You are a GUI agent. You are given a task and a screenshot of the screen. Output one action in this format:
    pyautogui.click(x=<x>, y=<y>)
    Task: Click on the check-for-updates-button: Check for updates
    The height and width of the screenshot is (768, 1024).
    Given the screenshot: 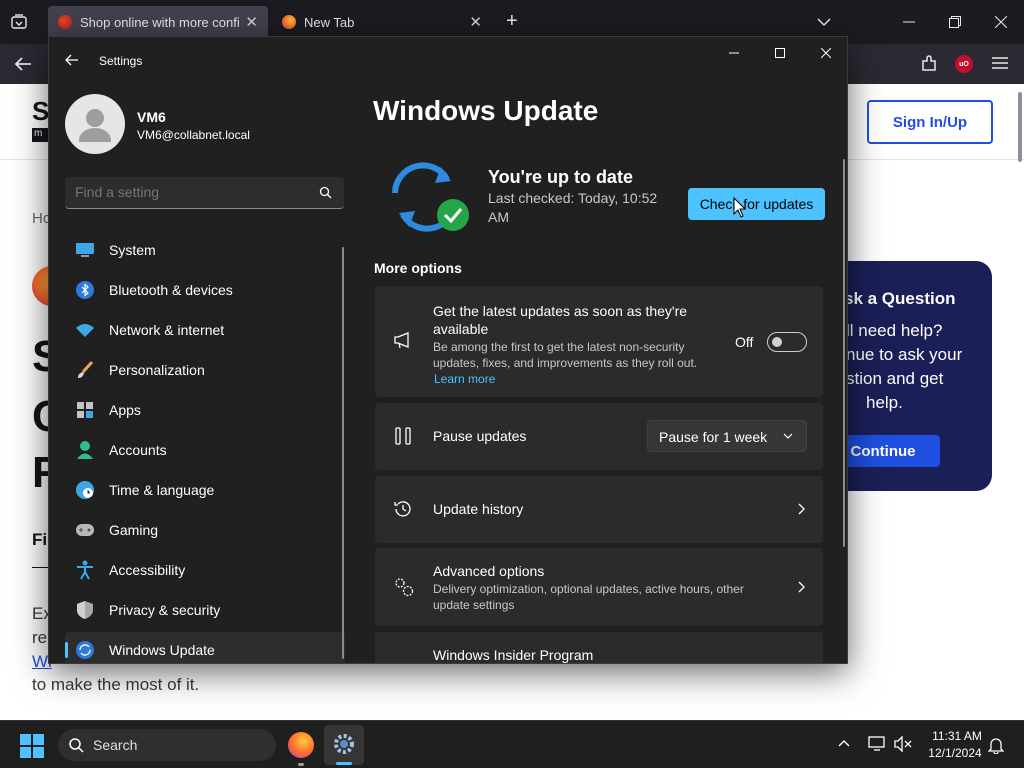 What is the action you would take?
    pyautogui.click(x=756, y=204)
    